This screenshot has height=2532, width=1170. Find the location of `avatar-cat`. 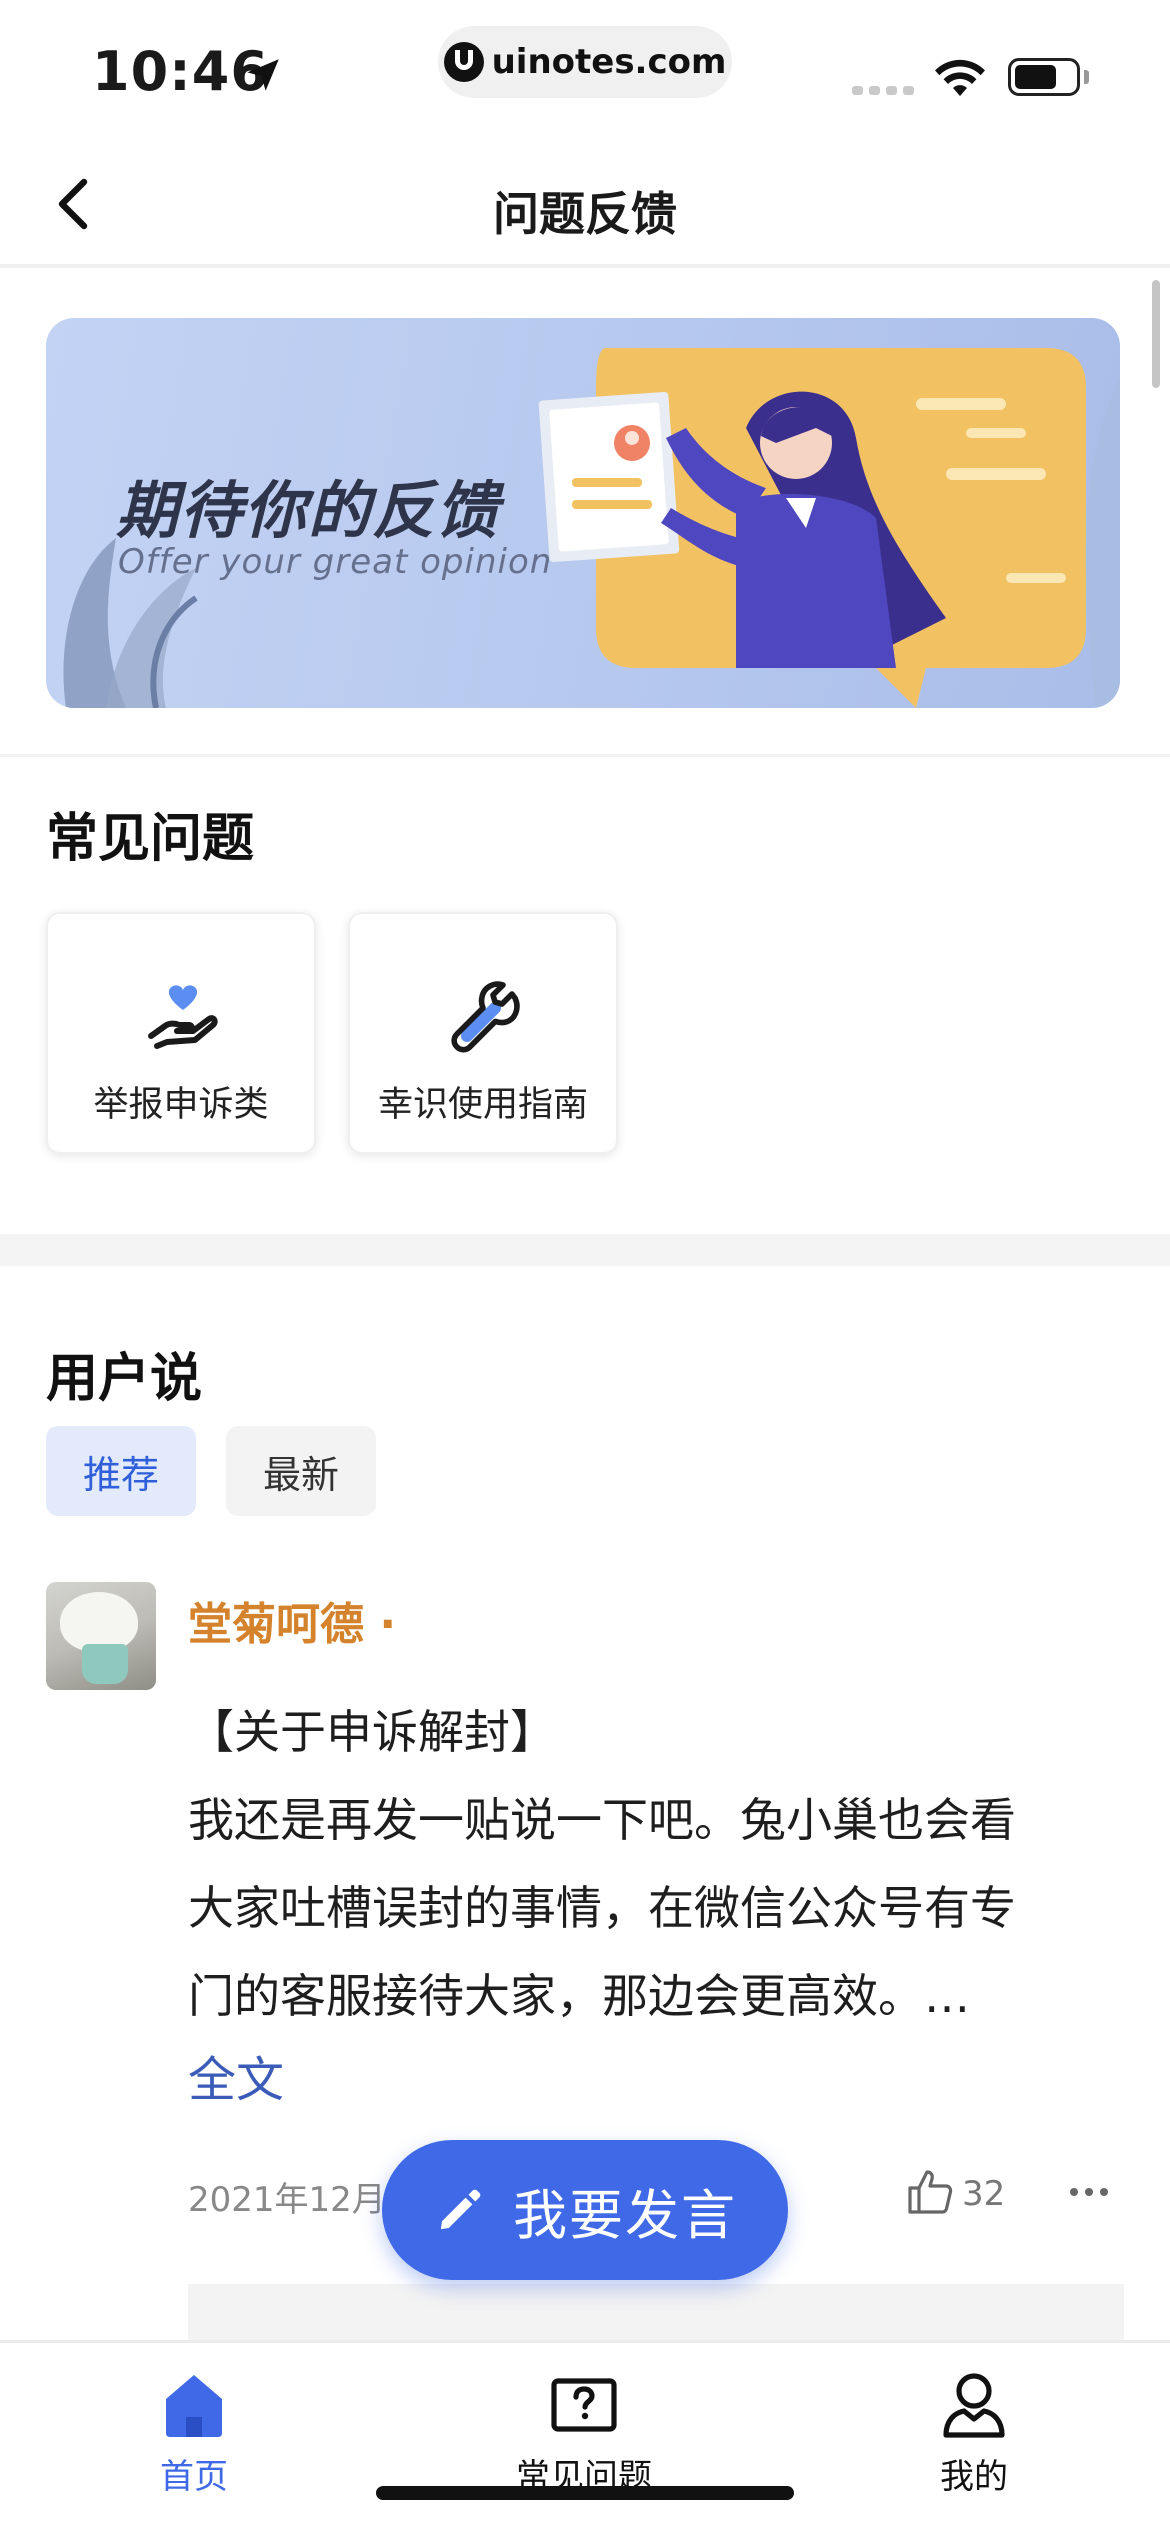

avatar-cat is located at coordinates (99, 1622).